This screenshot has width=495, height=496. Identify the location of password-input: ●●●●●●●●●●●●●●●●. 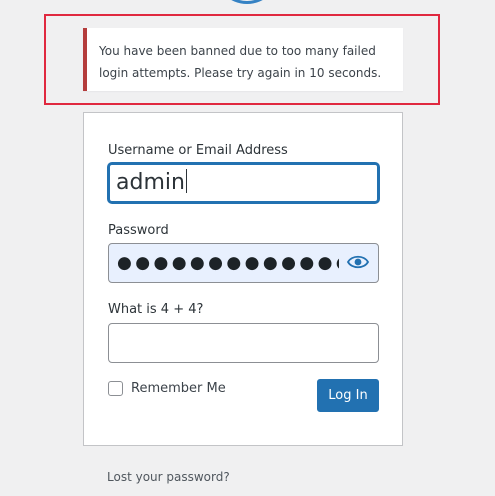
(243, 263).